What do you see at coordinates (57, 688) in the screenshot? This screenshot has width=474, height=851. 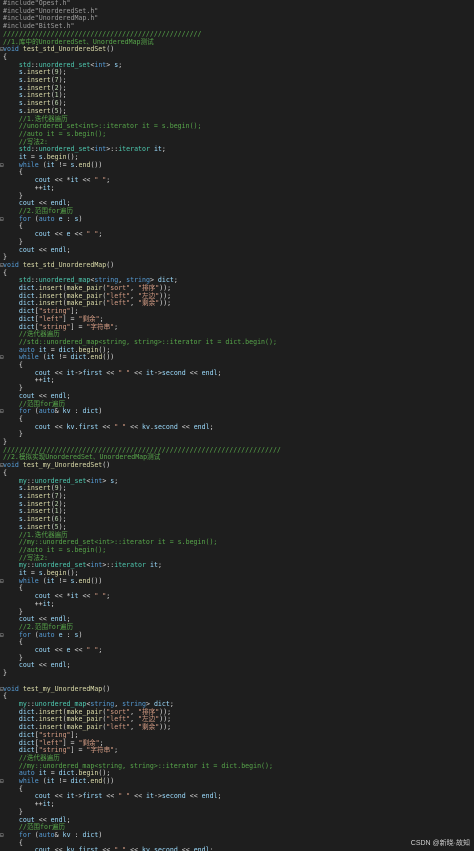 I see `code-text: void test_my_UnorderedMap()` at bounding box center [57, 688].